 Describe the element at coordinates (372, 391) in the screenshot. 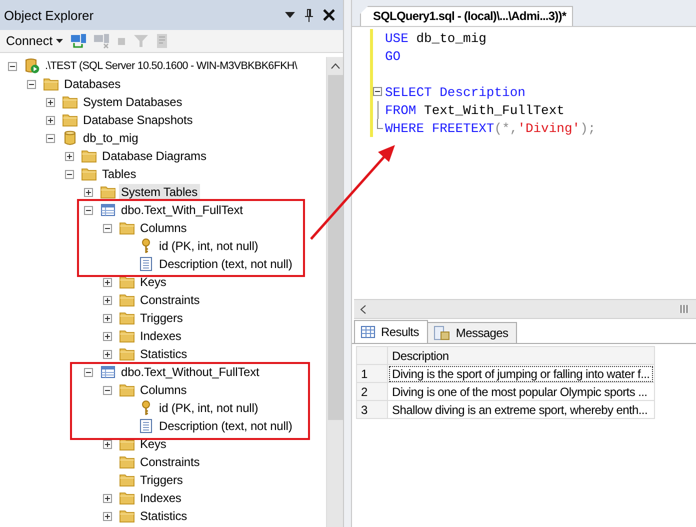

I see `row-number: 2` at that location.